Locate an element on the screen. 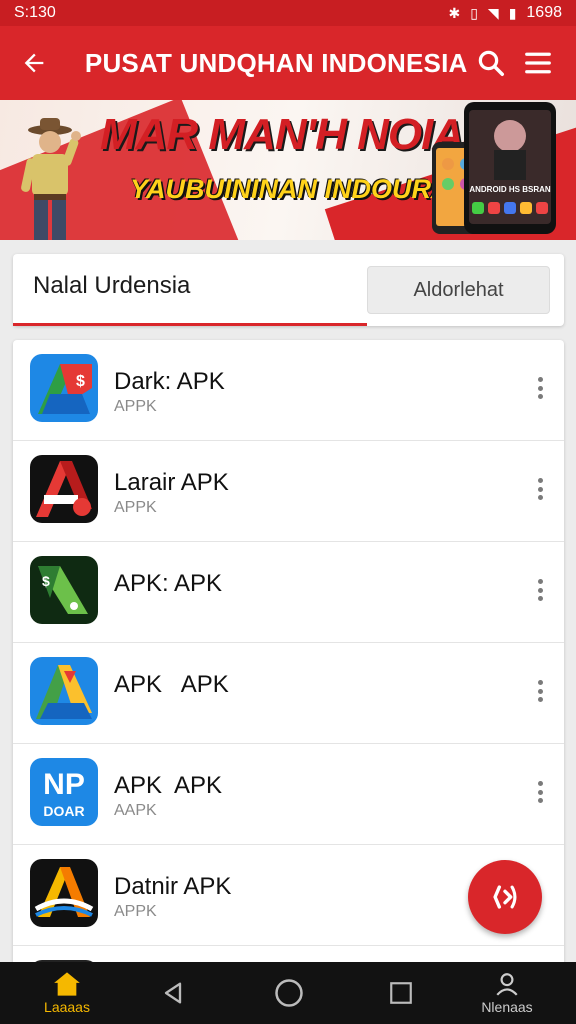 This screenshot has width=576, height=1024. battery-icon: ▮ is located at coordinates (512, 12).